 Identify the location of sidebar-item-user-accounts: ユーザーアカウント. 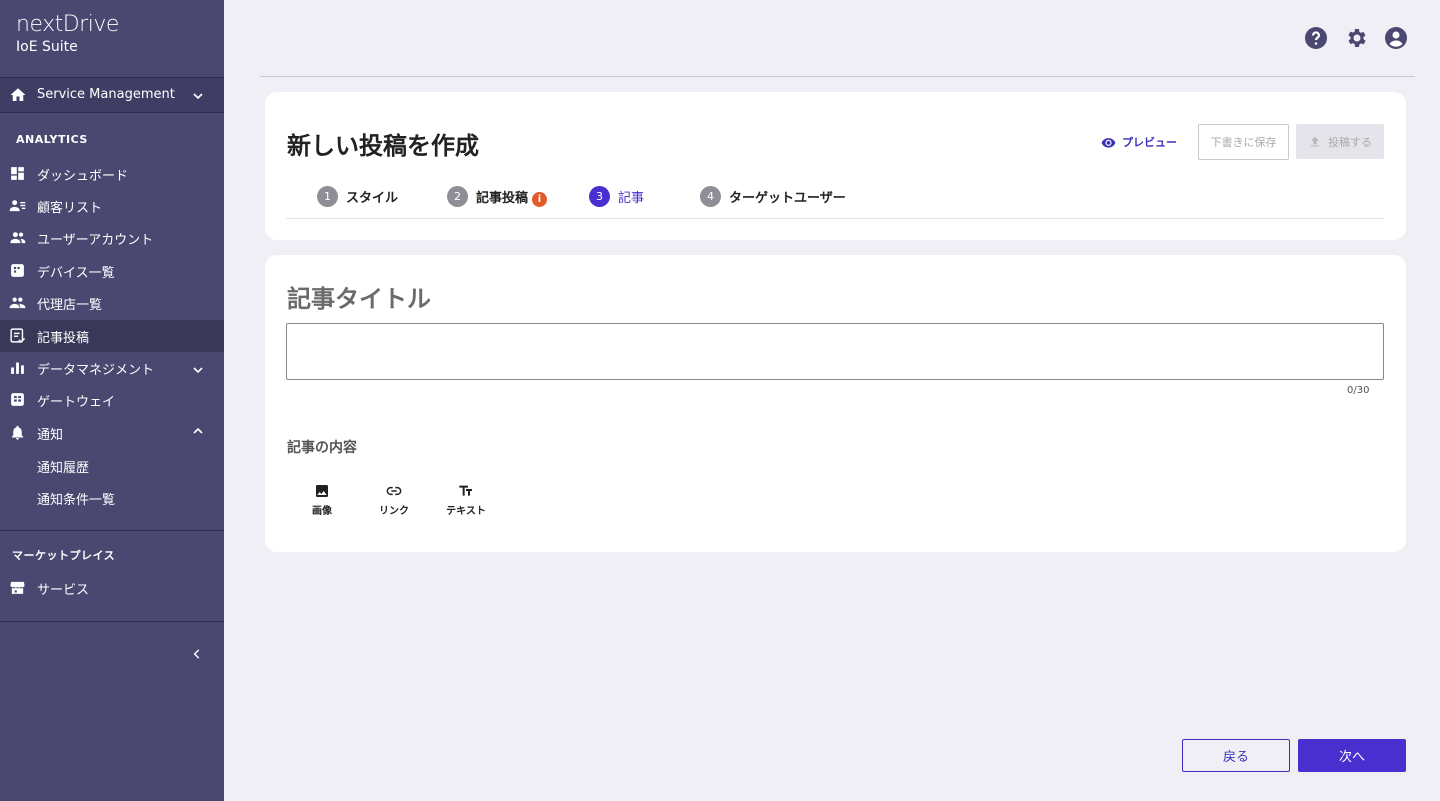
(112, 238).